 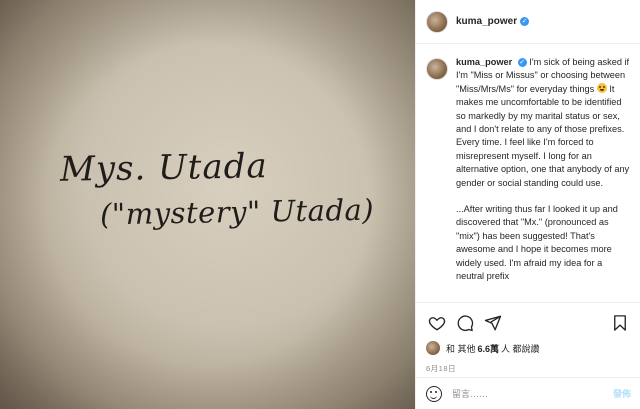 What do you see at coordinates (489, 348) in the screenshot?
I see `likes-count: 6.6萬` at bounding box center [489, 348].